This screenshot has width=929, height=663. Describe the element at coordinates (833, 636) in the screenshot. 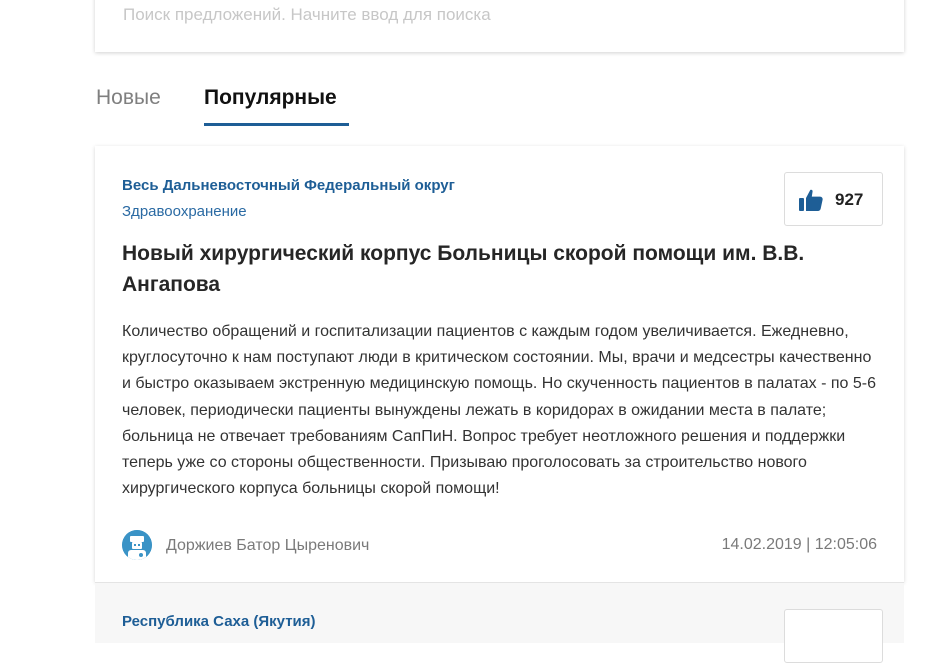

I see `like-button` at that location.